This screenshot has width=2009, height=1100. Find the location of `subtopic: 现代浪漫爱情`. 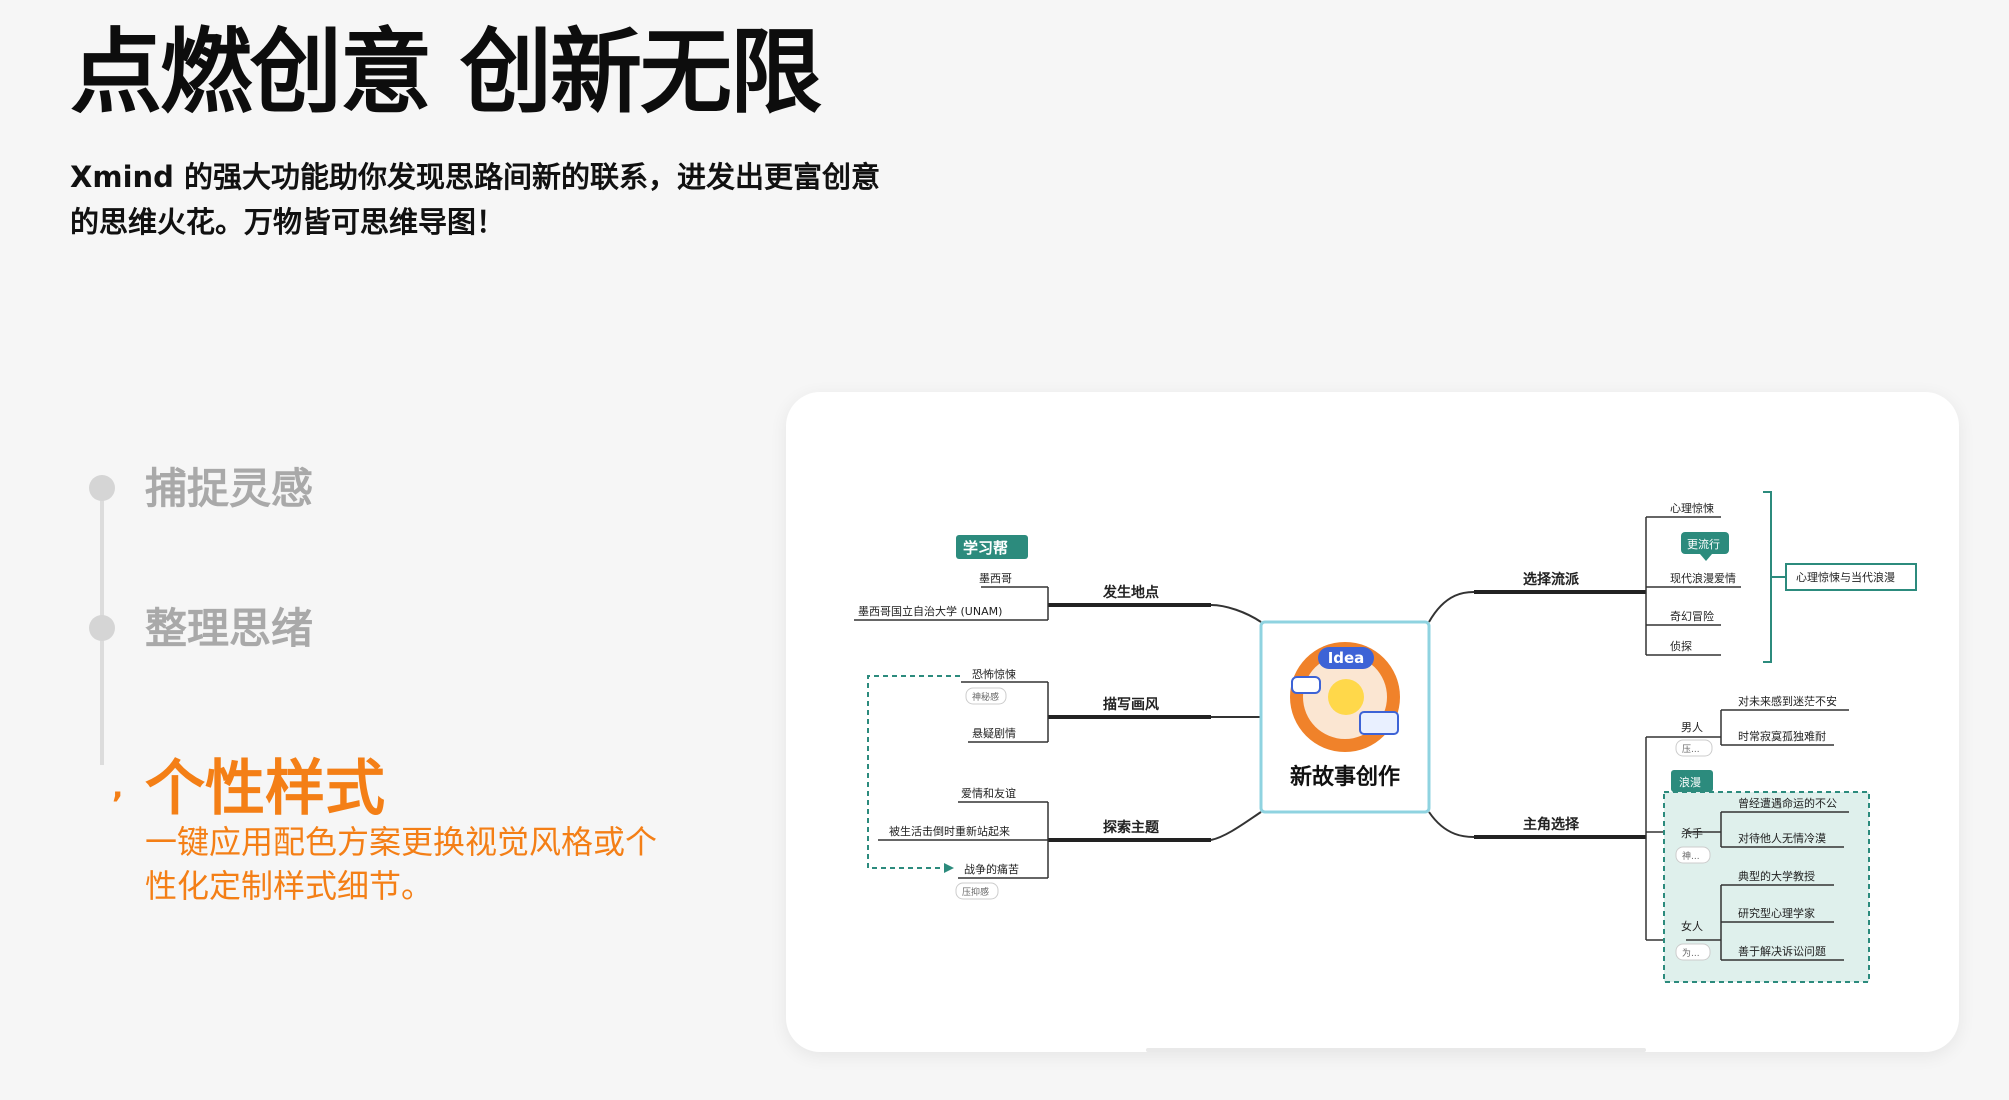

subtopic: 现代浪漫爱情 is located at coordinates (1703, 578).